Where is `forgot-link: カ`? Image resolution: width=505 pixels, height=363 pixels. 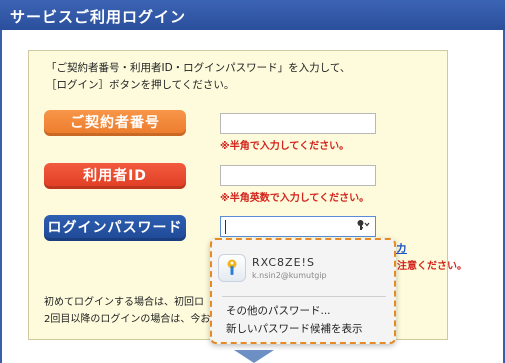 forgot-link: カ is located at coordinates (401, 248).